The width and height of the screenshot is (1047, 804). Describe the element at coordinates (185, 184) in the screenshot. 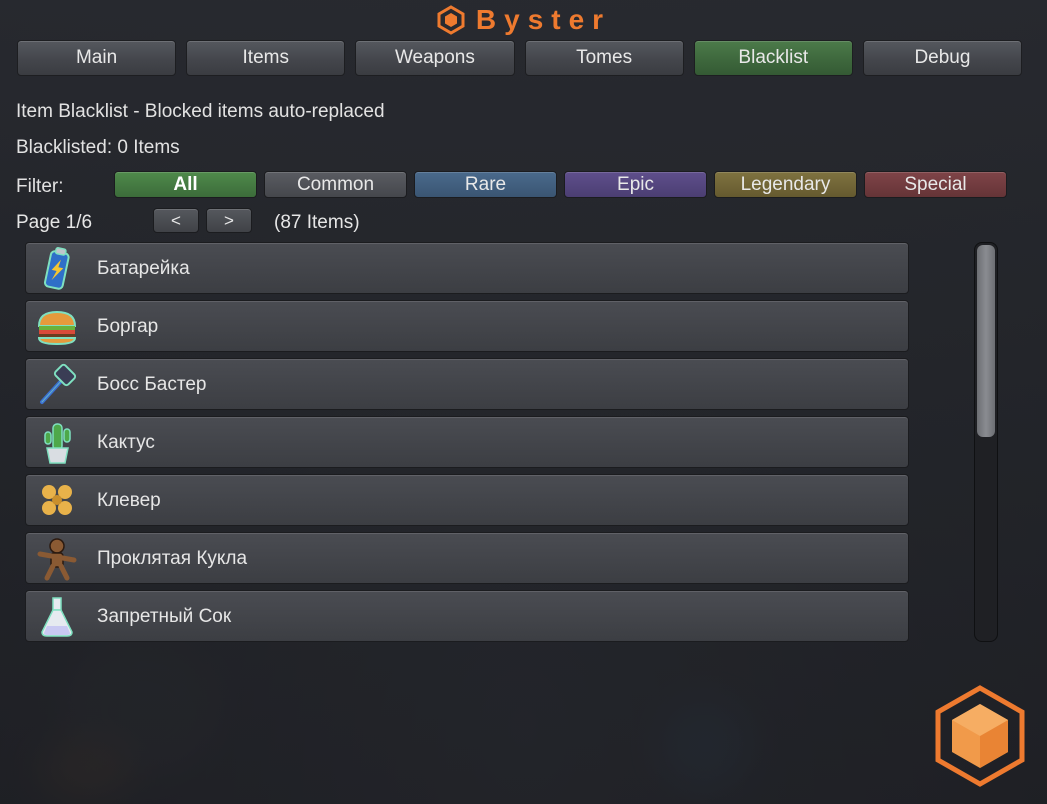

I see `filter-all-button: All` at that location.